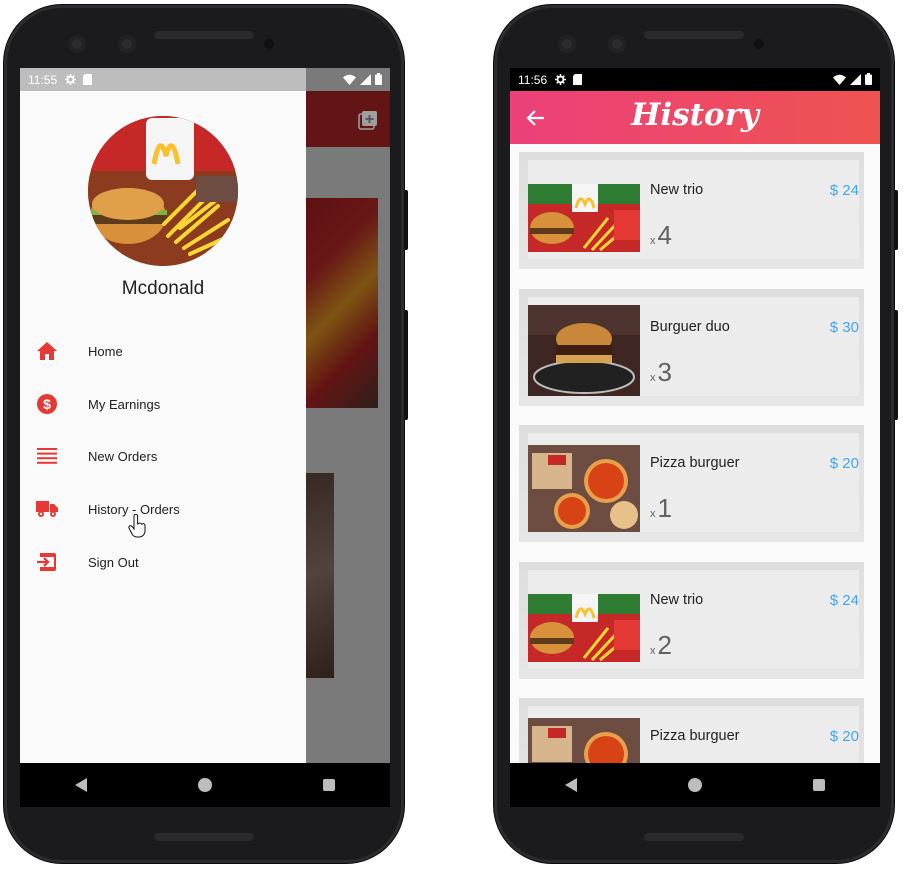 The height and width of the screenshot is (869, 903). Describe the element at coordinates (664, 372) in the screenshot. I see `quantity-value: 3` at that location.